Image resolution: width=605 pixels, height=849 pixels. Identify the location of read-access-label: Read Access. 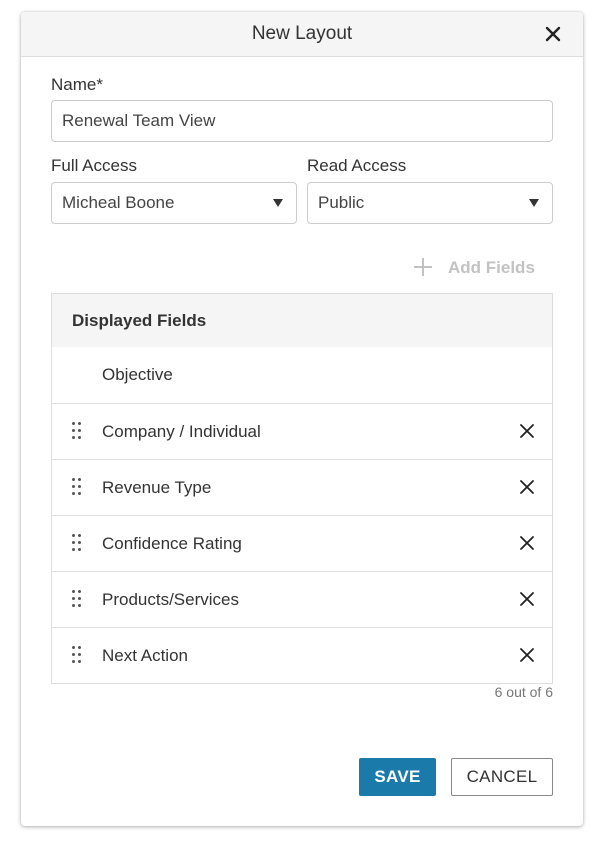
(357, 165).